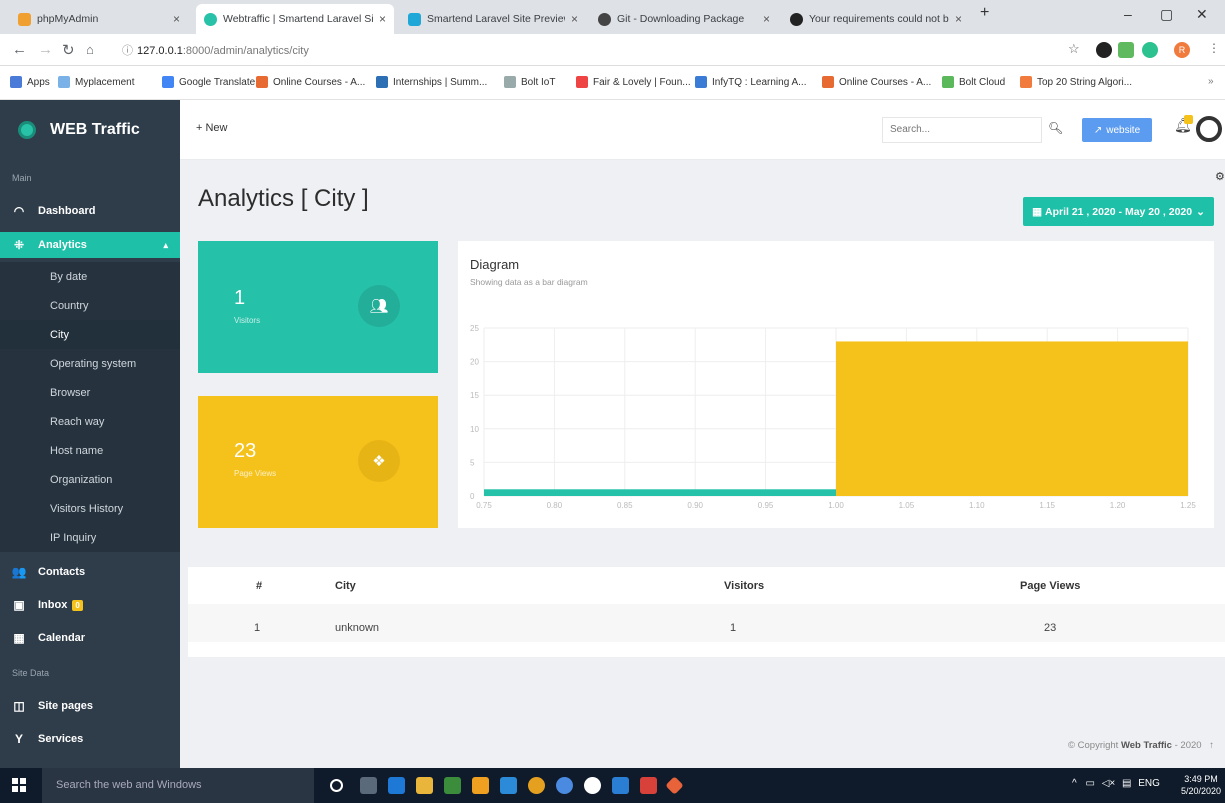 This screenshot has width=1225, height=803. I want to click on minimize-icon: –, so click(1128, 14).